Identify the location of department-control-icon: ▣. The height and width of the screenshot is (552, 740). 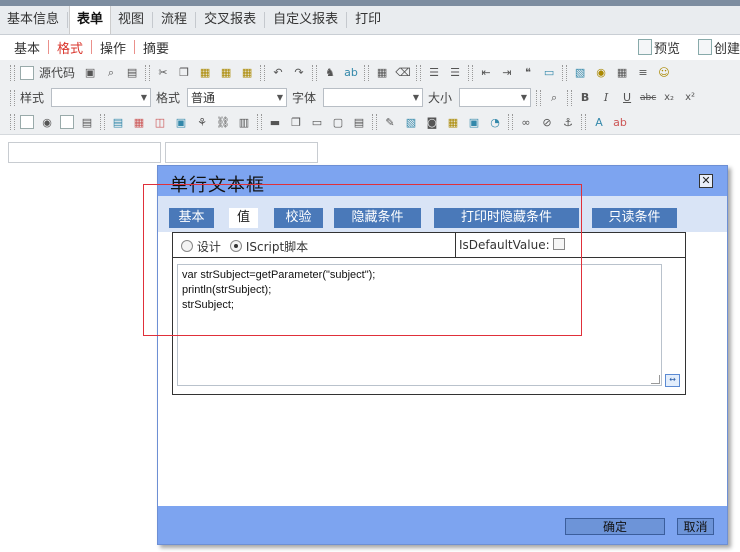
(181, 122).